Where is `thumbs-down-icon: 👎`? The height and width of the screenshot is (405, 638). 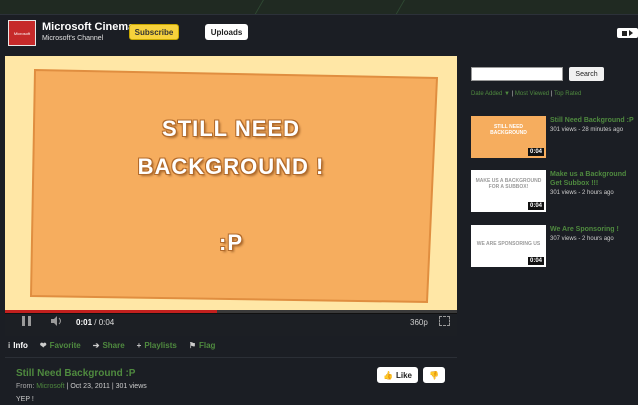 thumbs-down-icon: 👎 is located at coordinates (434, 375).